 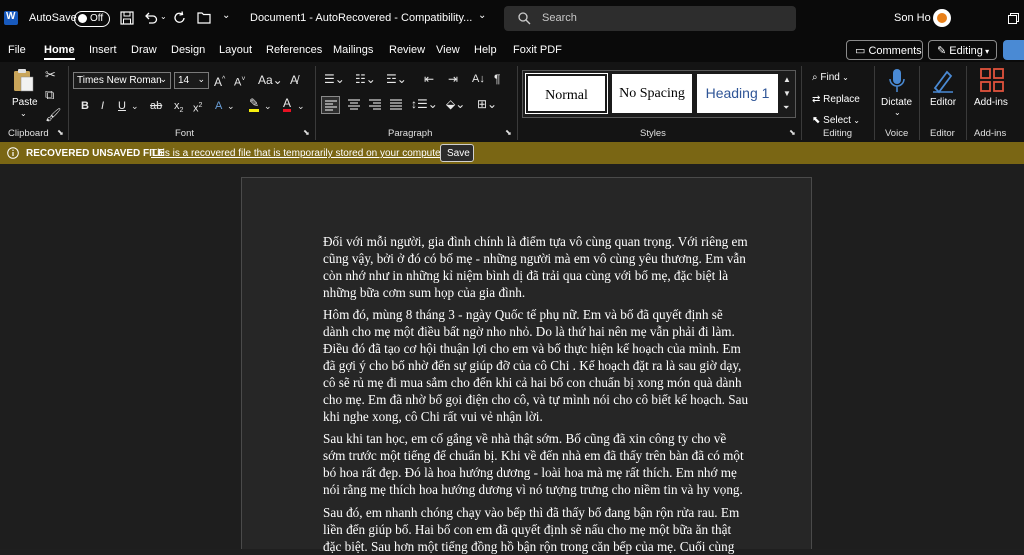 I want to click on paste-button: Paste ⌄, so click(x=24, y=92).